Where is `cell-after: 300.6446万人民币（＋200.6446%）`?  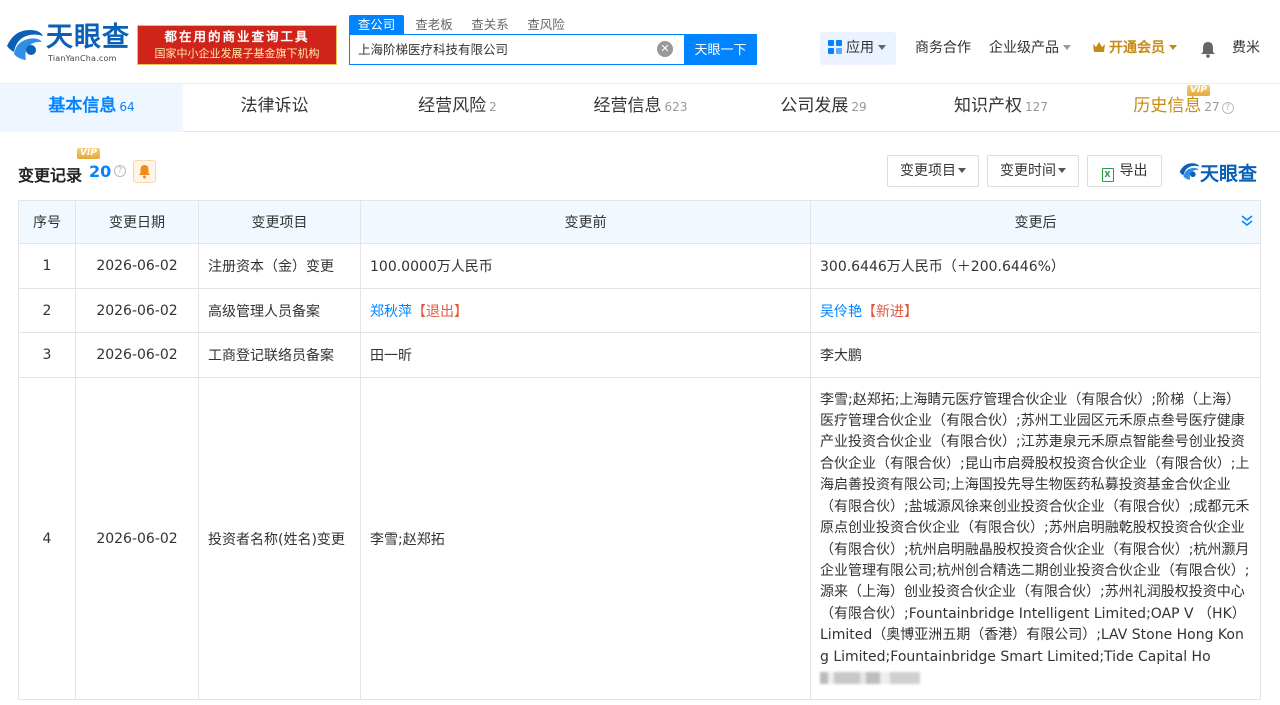 cell-after: 300.6446万人民币（＋200.6446%） is located at coordinates (1035, 266).